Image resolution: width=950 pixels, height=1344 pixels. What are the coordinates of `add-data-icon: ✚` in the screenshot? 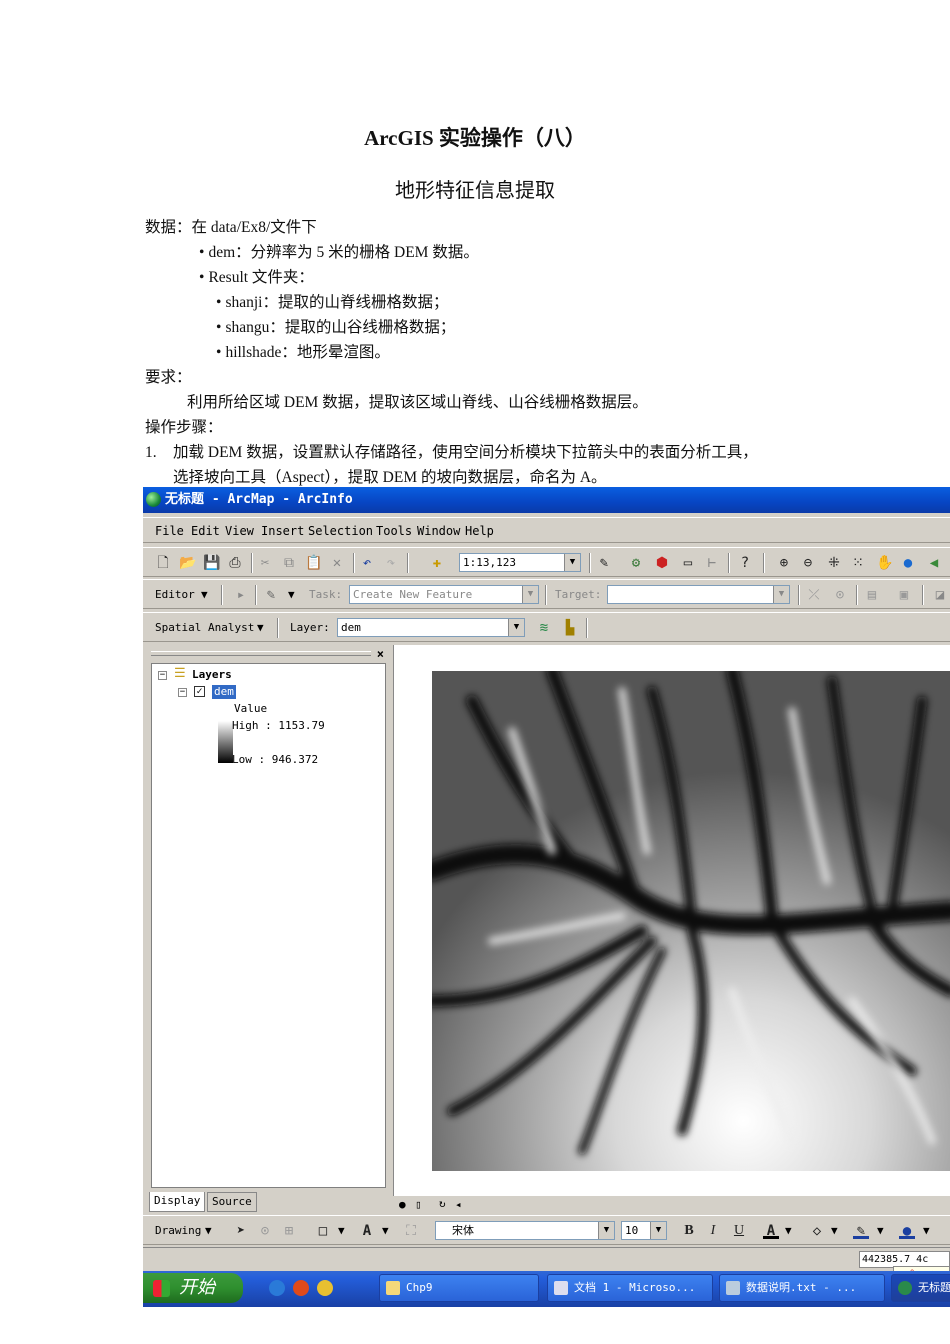 It's located at (437, 563).